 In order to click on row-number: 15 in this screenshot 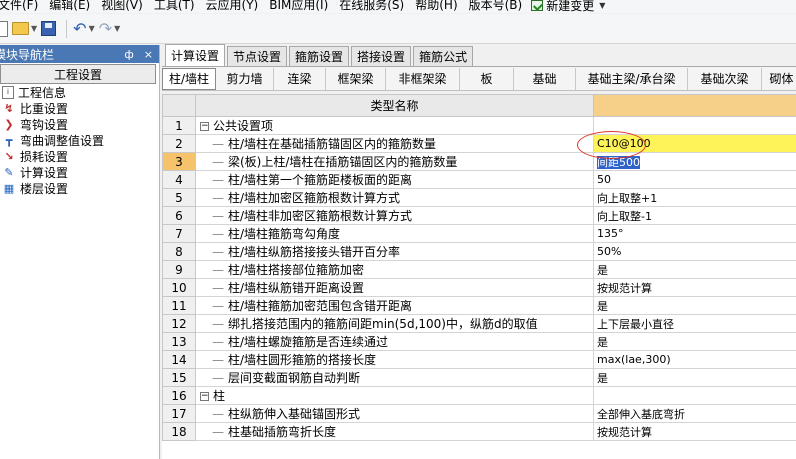, I will do `click(179, 377)`.